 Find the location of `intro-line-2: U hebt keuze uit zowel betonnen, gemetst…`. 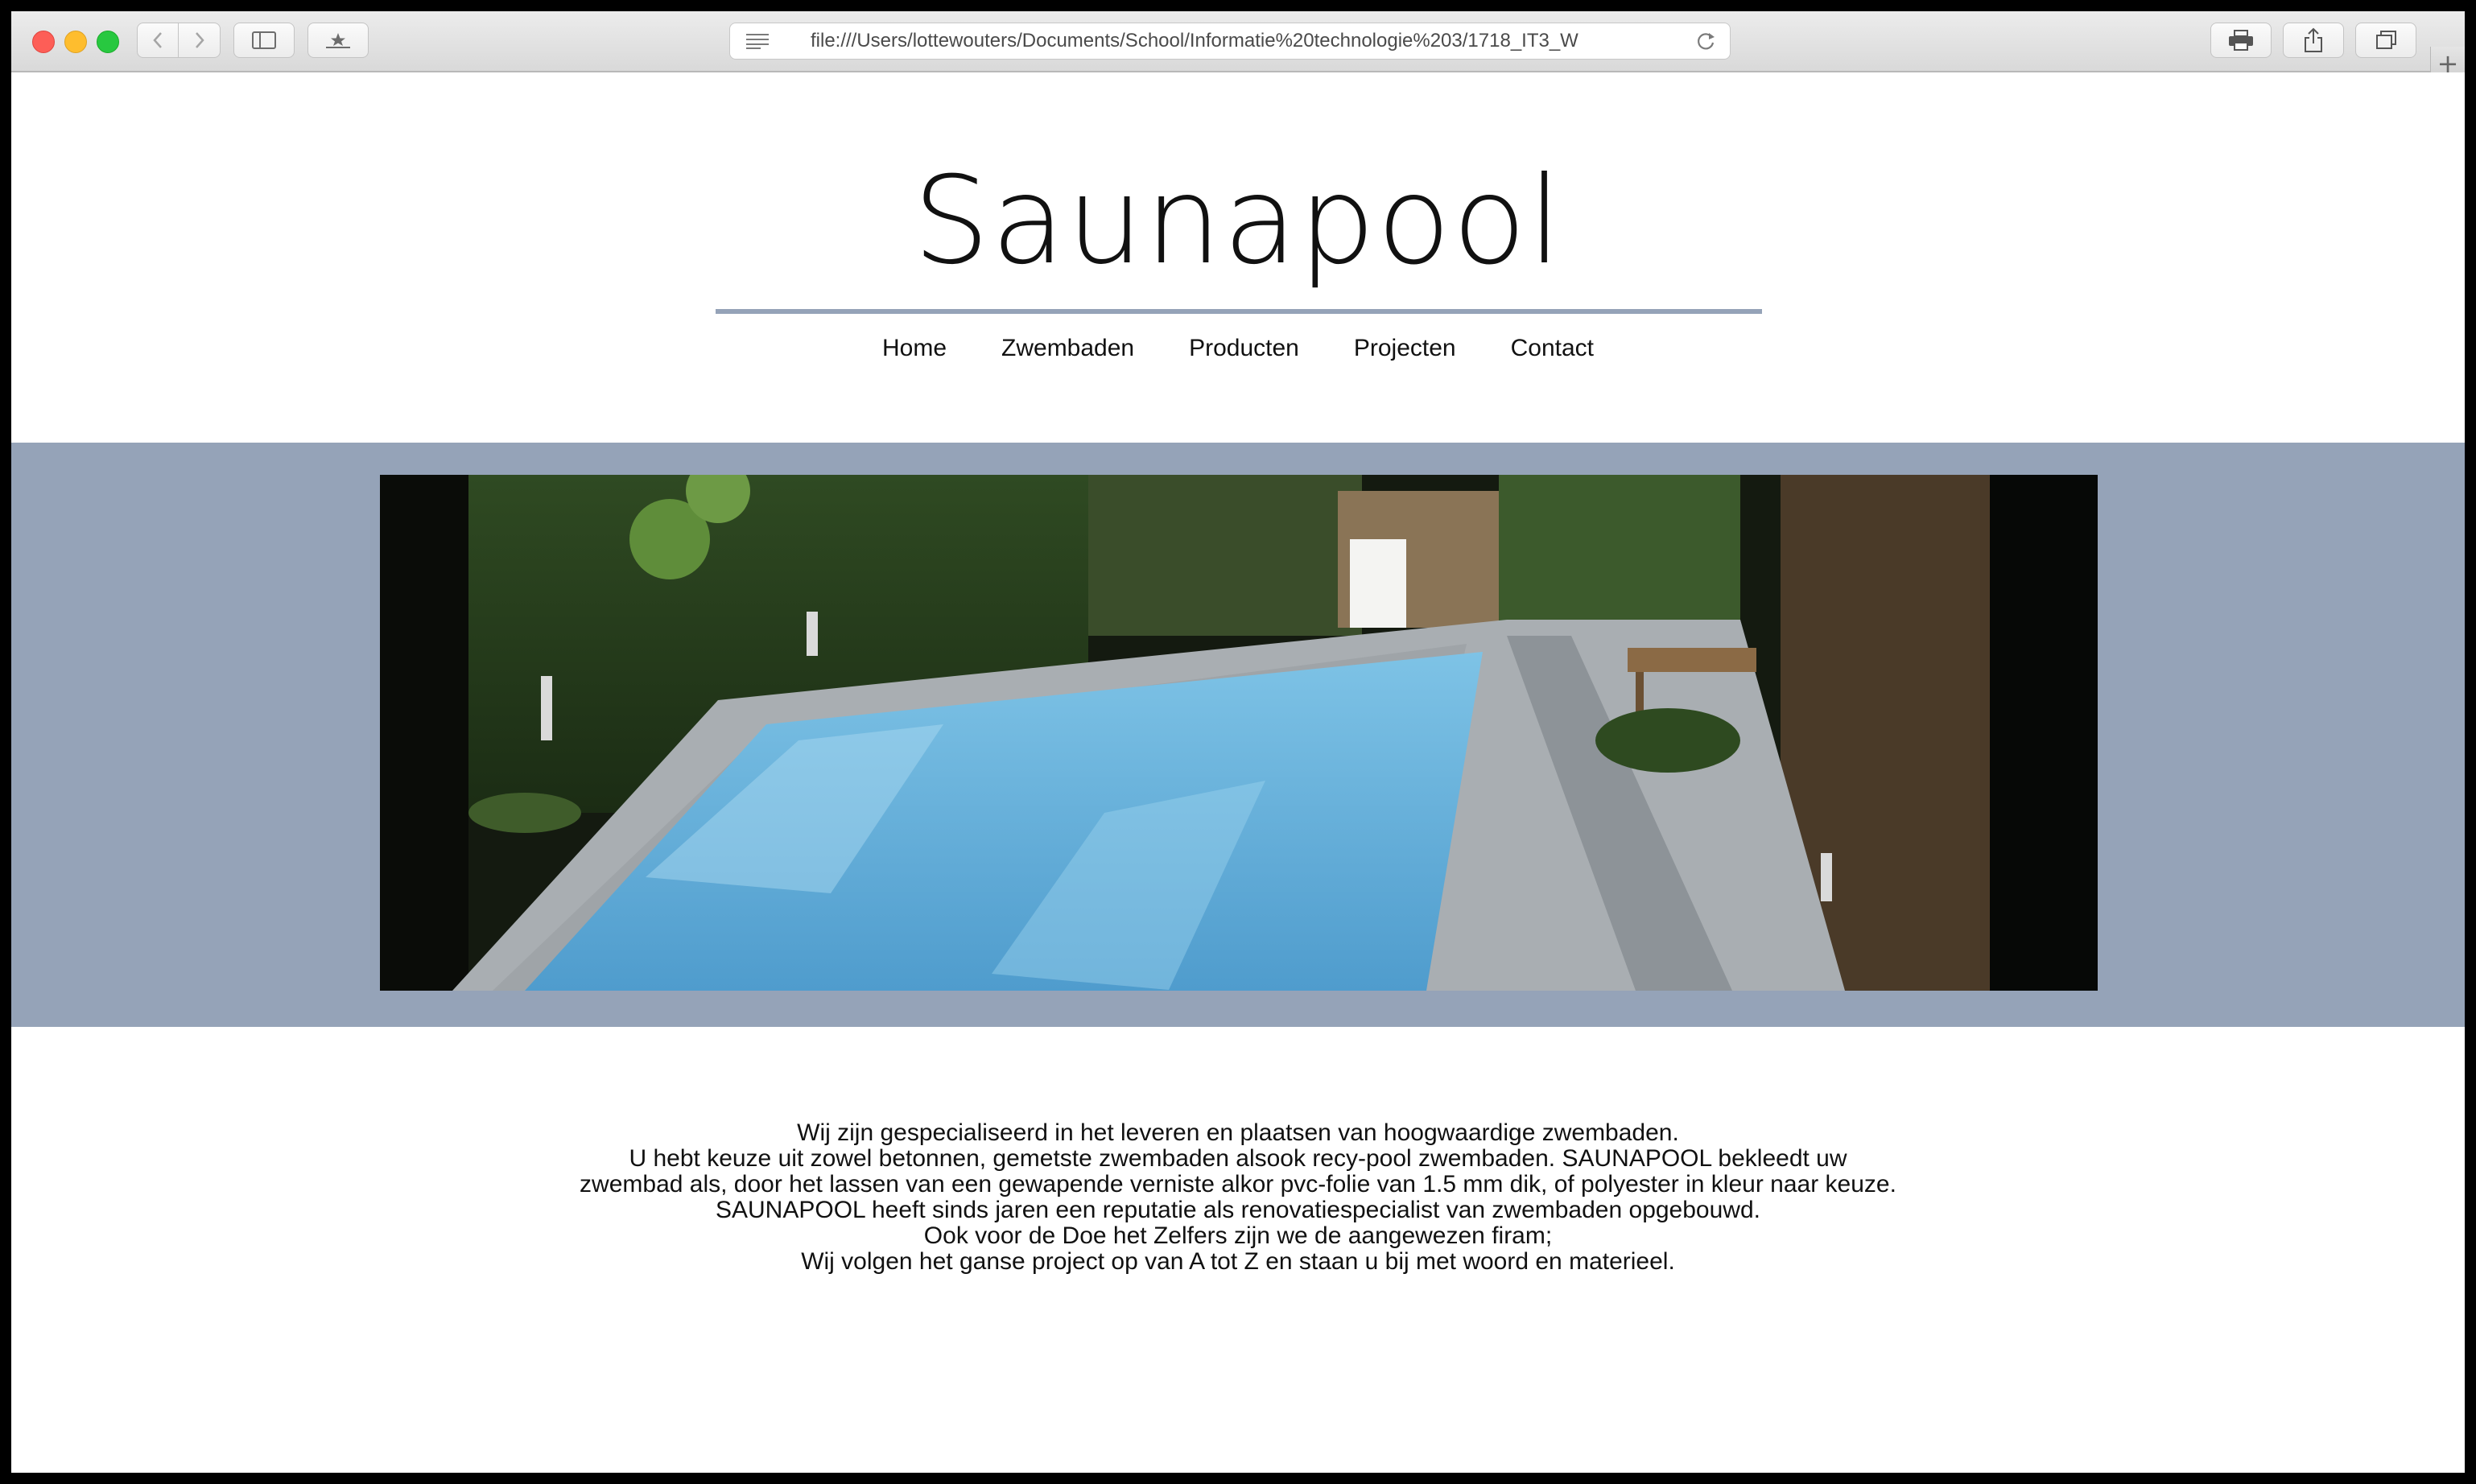

intro-line-2: U hebt keuze uit zowel betonnen, gemetst… is located at coordinates (1238, 1158).